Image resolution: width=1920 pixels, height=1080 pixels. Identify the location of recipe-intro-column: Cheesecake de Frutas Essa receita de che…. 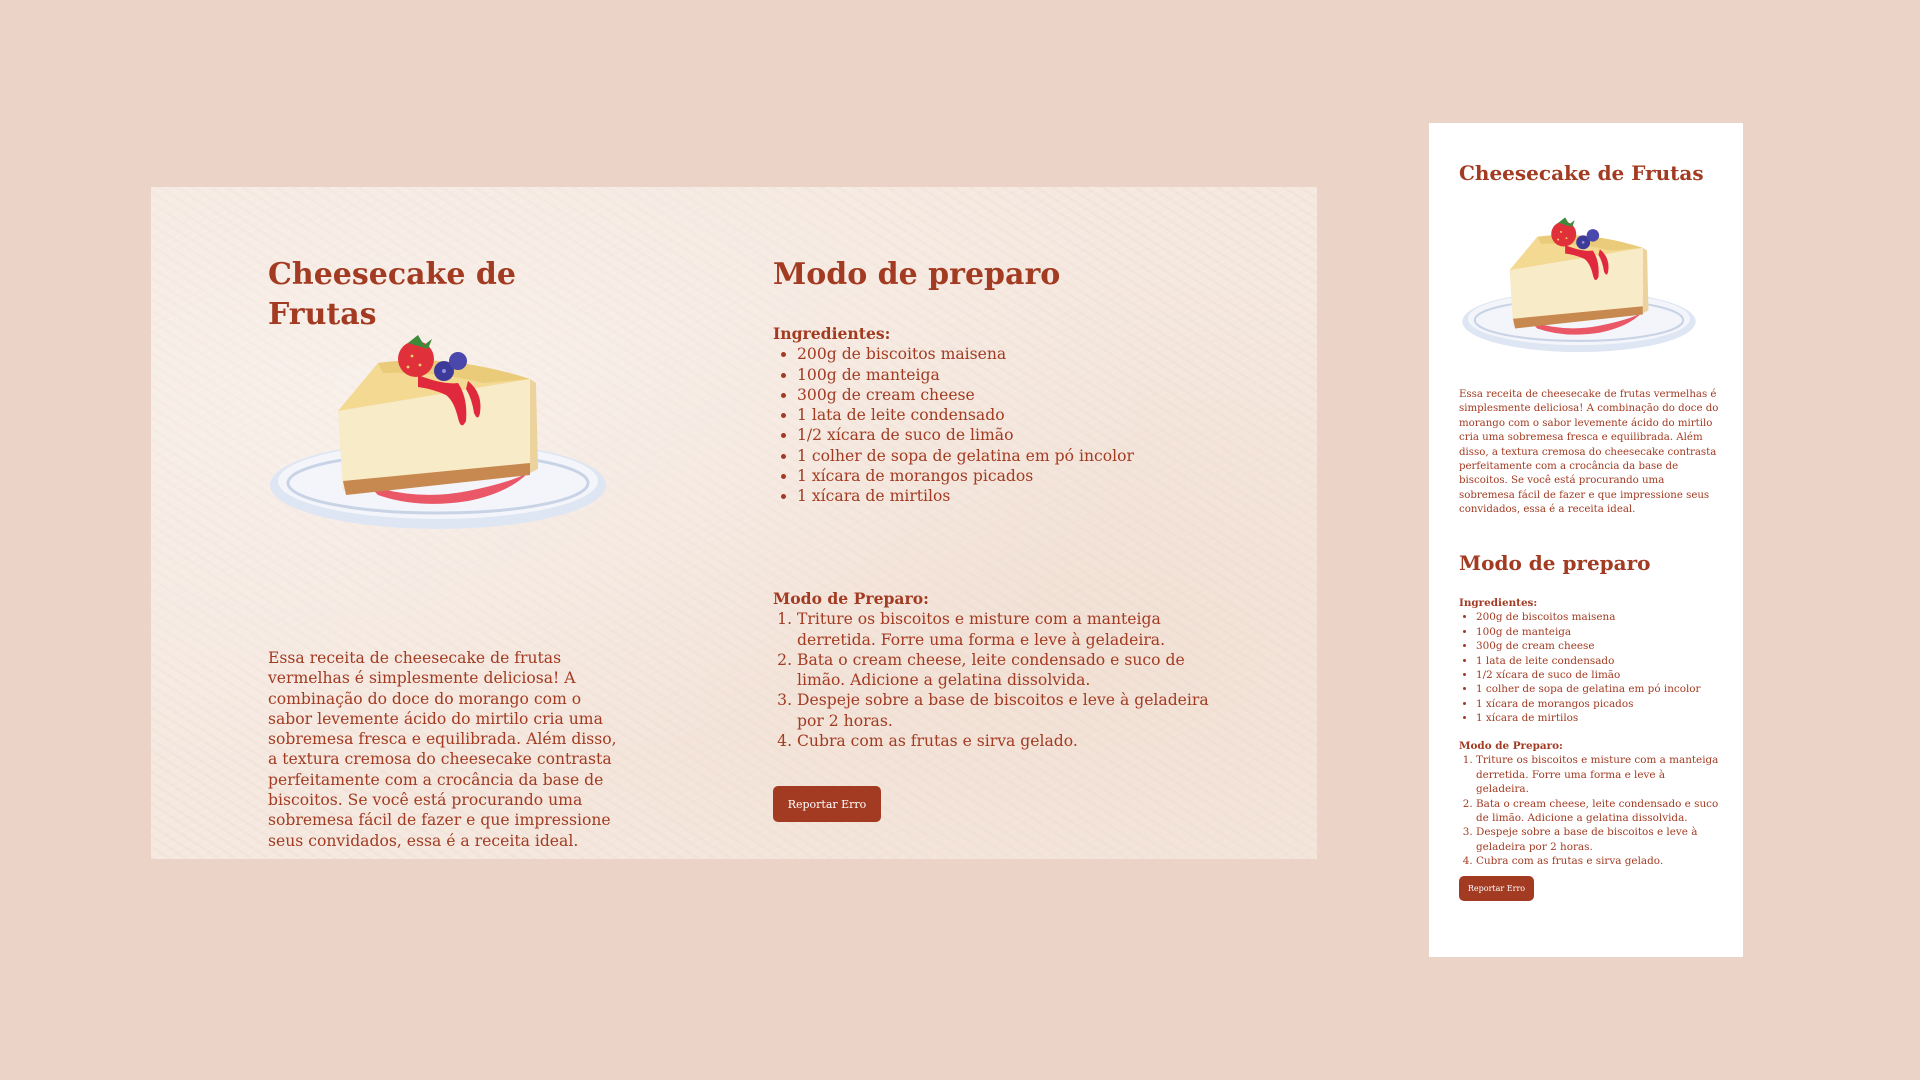
(448, 552).